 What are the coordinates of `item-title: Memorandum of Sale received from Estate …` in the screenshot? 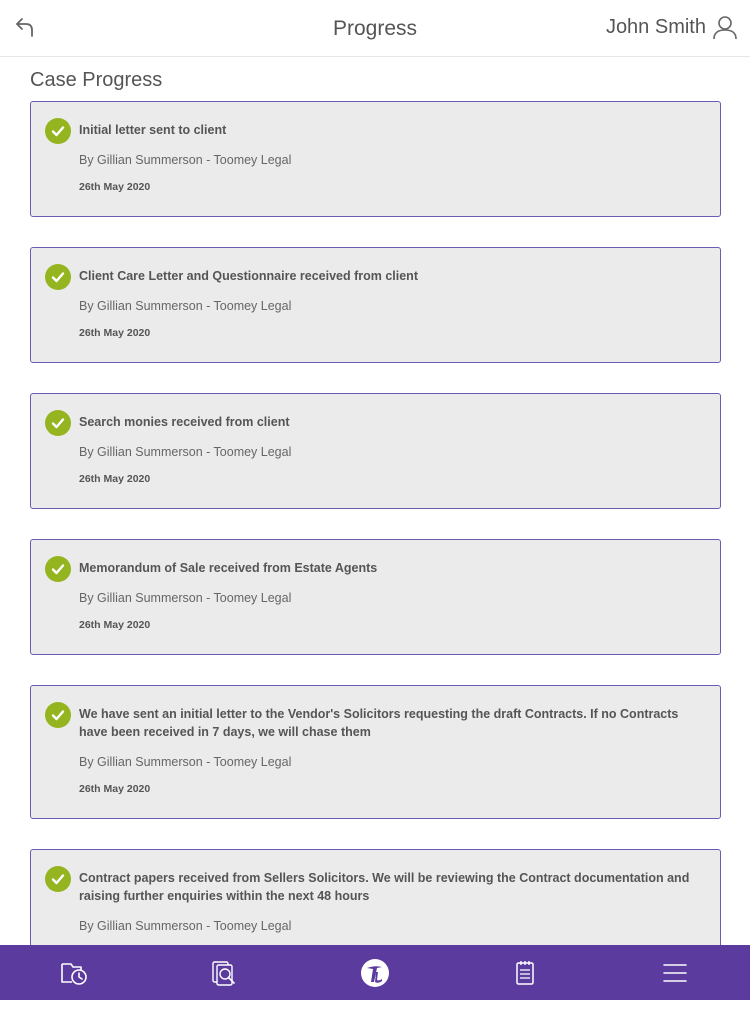 It's located at (228, 568).